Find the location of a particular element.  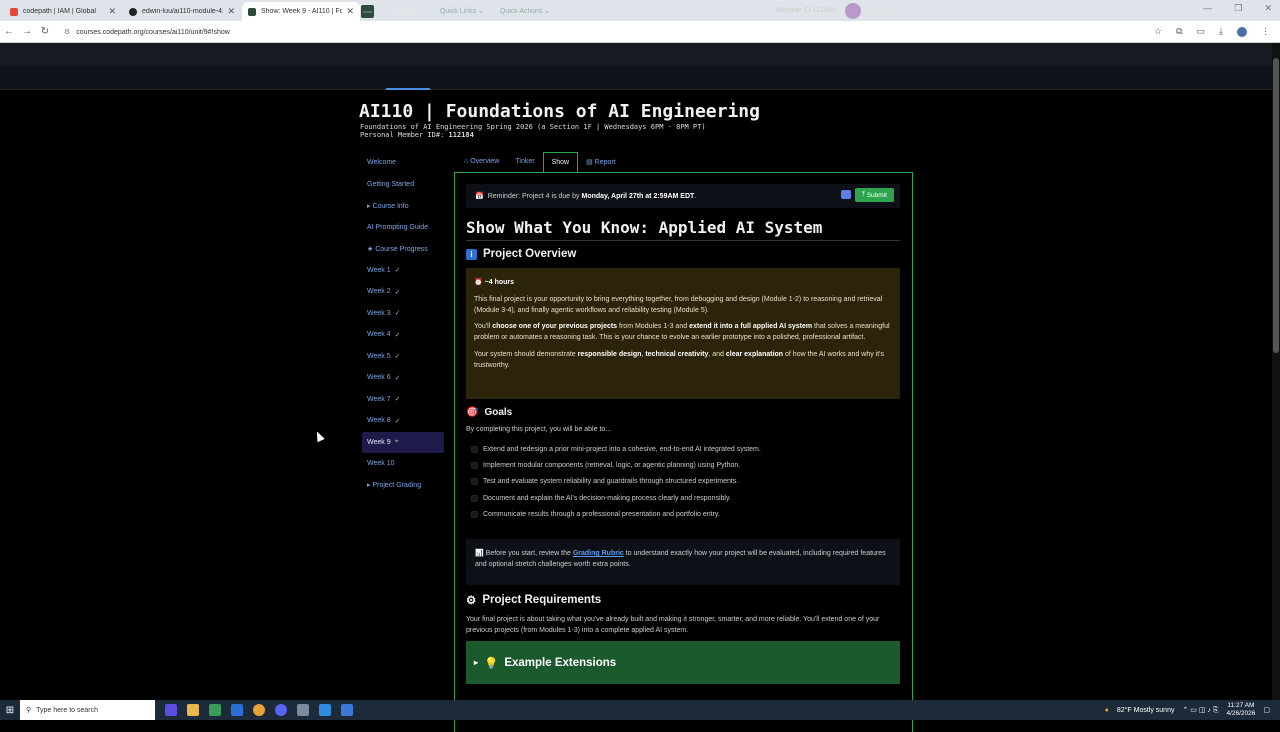

sidebar-item-week-8: Week 8✓ is located at coordinates (403, 421).